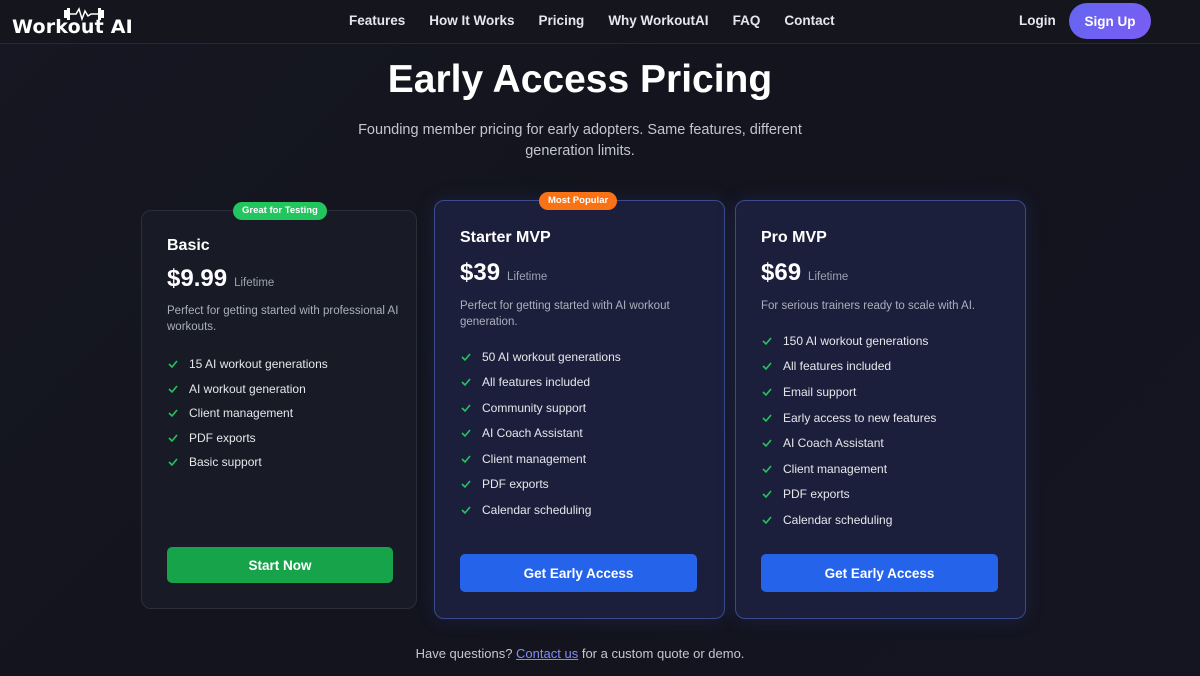 The height and width of the screenshot is (676, 1200). I want to click on contact-us-link: Contact us, so click(547, 653).